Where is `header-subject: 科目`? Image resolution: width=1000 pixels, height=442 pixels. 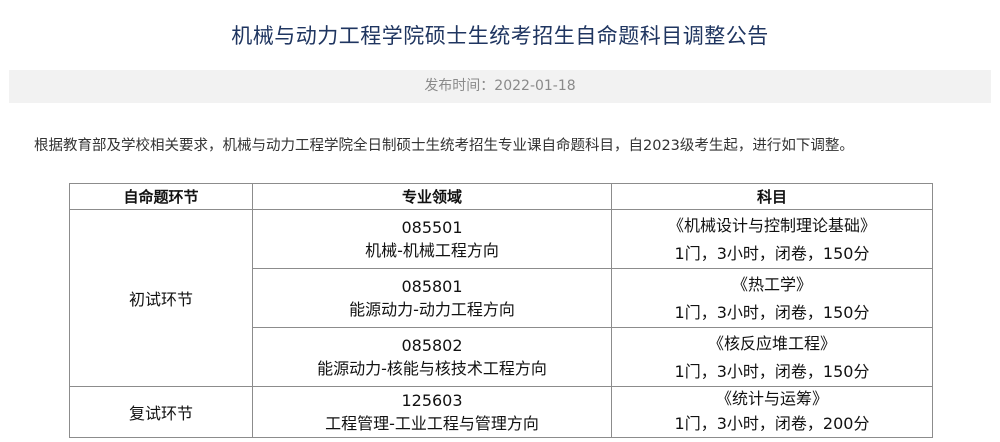
header-subject: 科目 is located at coordinates (772, 196).